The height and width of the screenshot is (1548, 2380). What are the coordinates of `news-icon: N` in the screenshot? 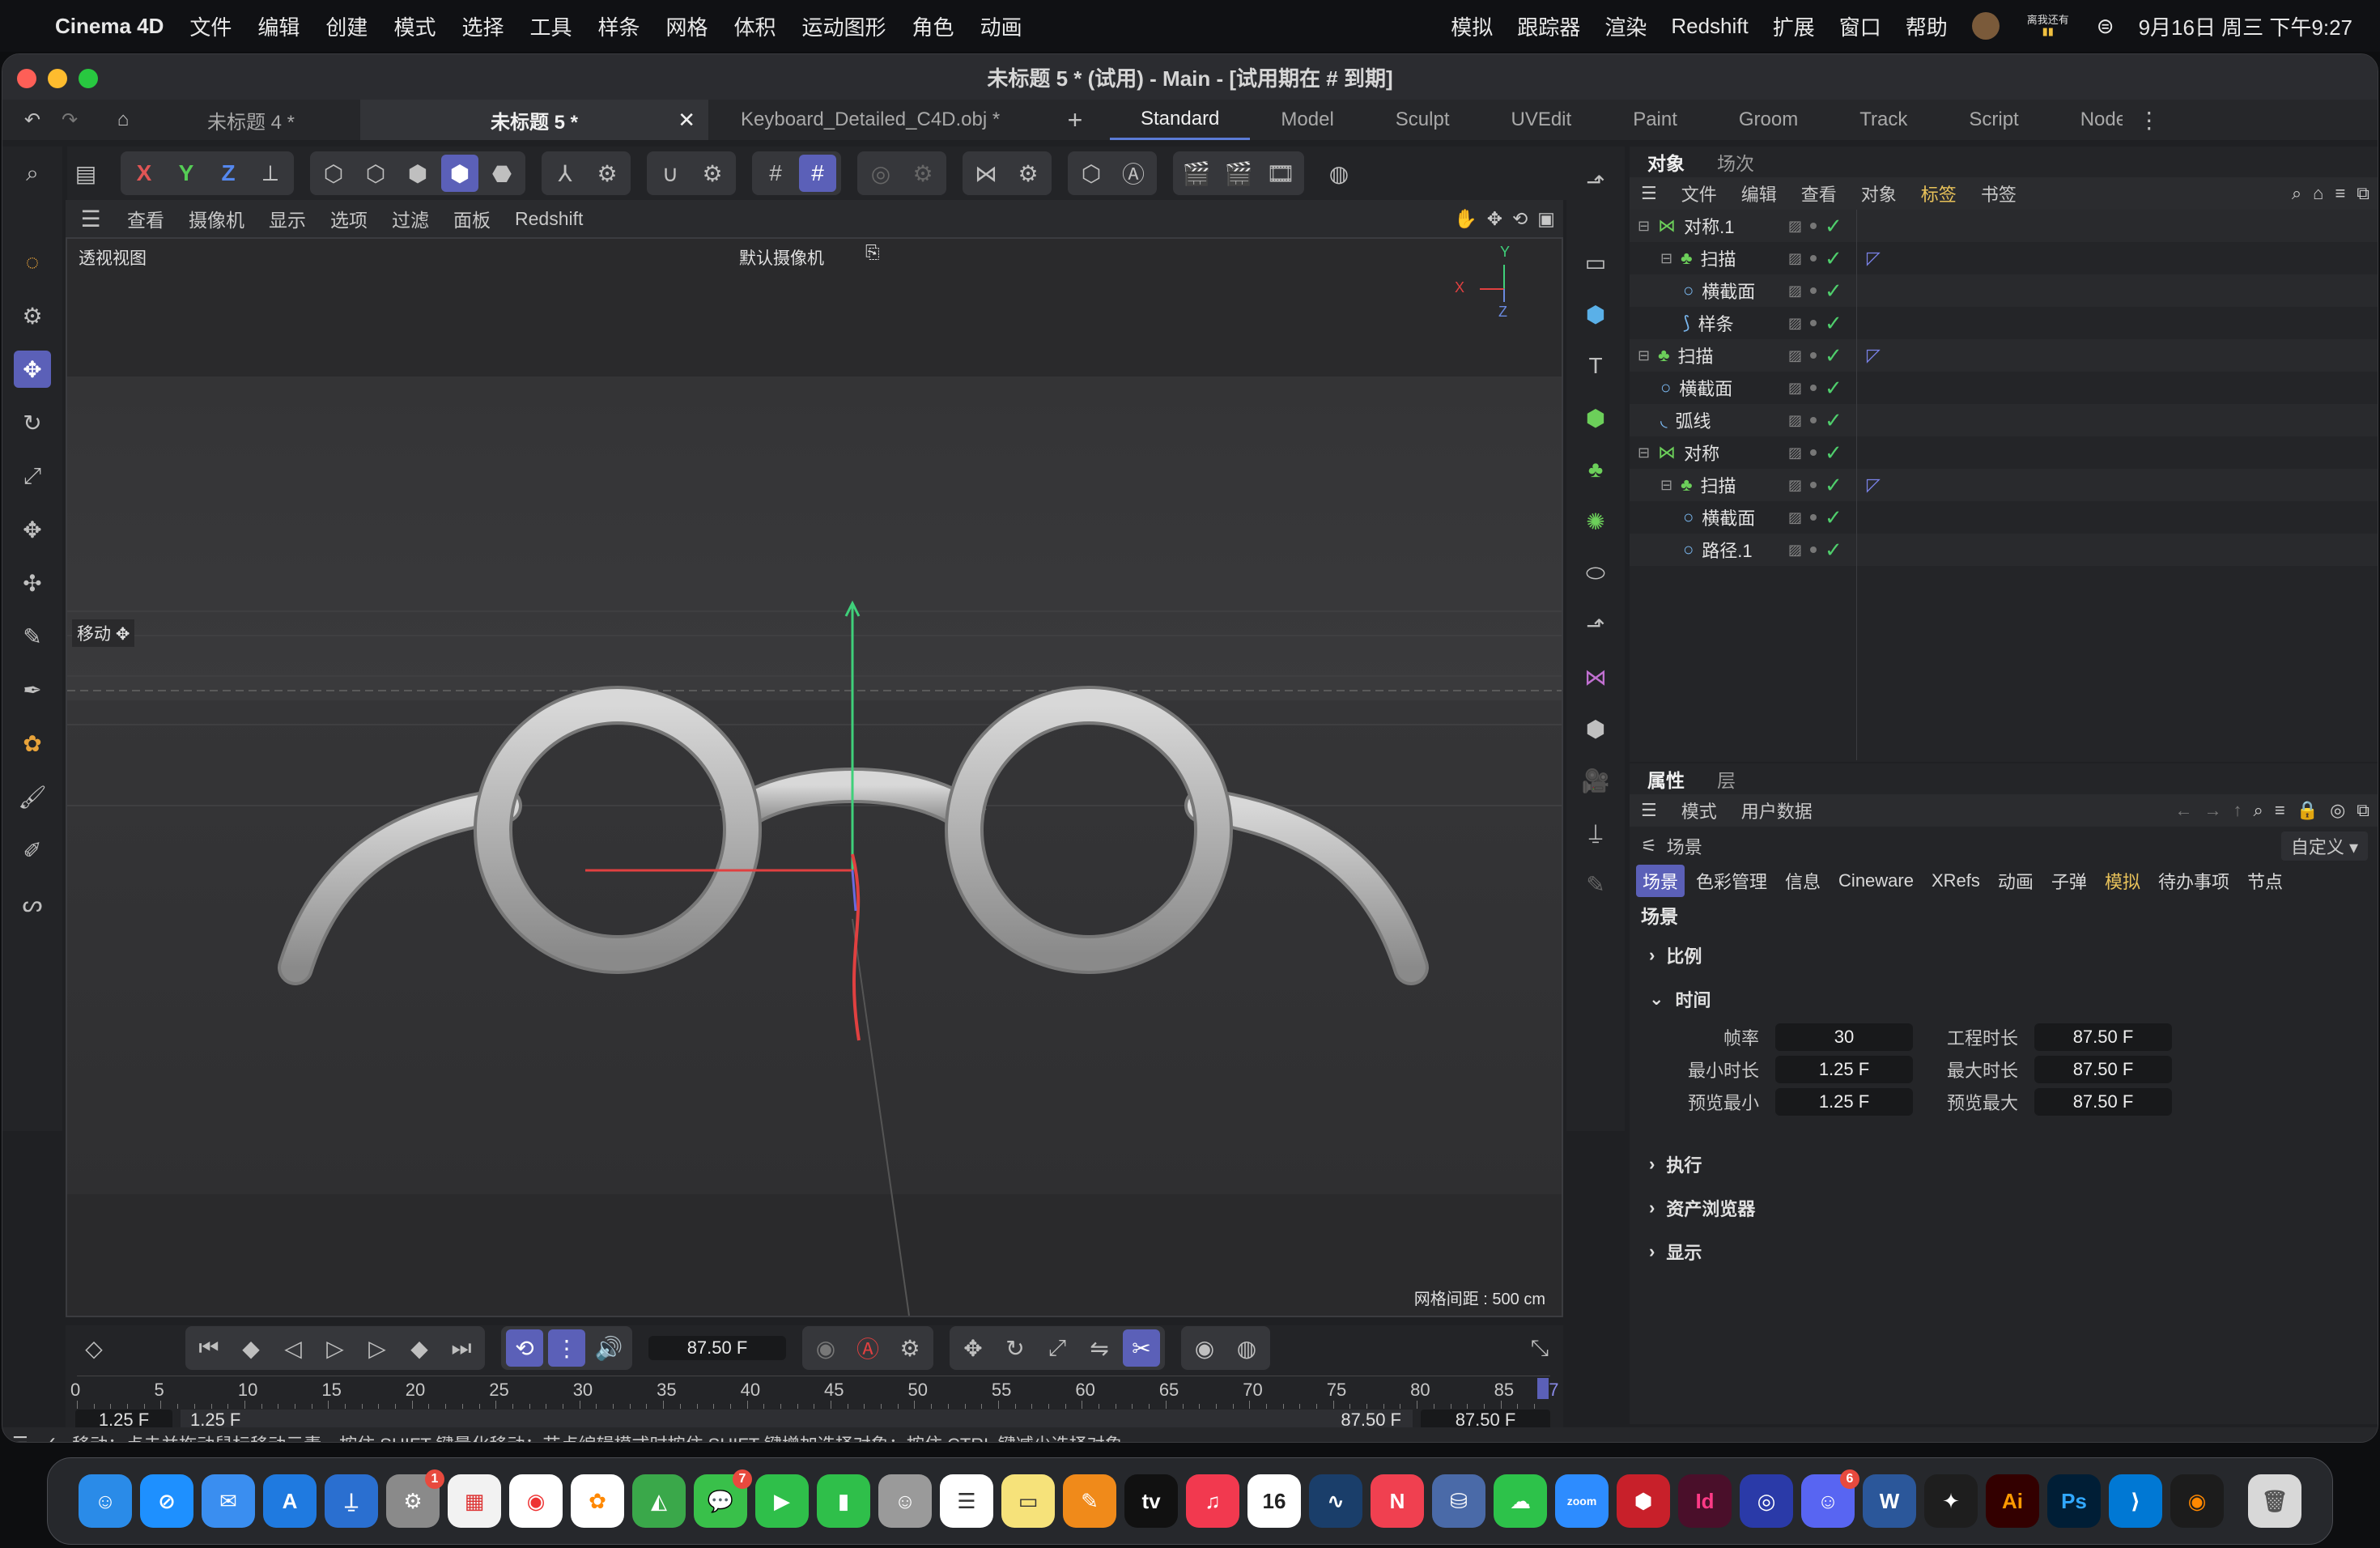 It's located at (1398, 1501).